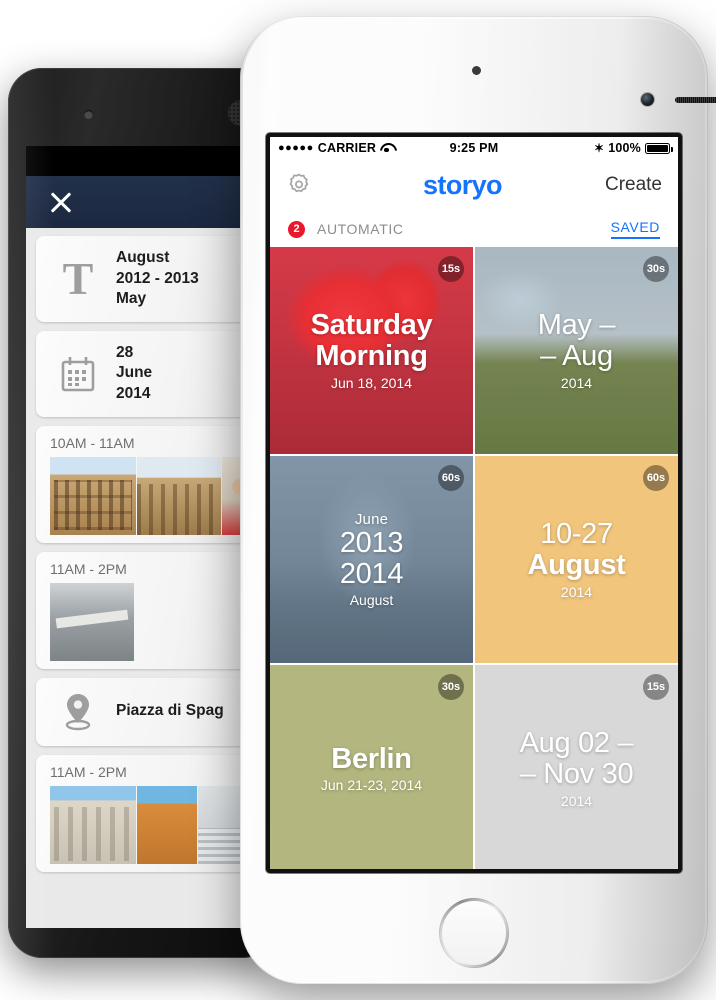  Describe the element at coordinates (576, 565) in the screenshot. I see `story-title-line2: August` at that location.